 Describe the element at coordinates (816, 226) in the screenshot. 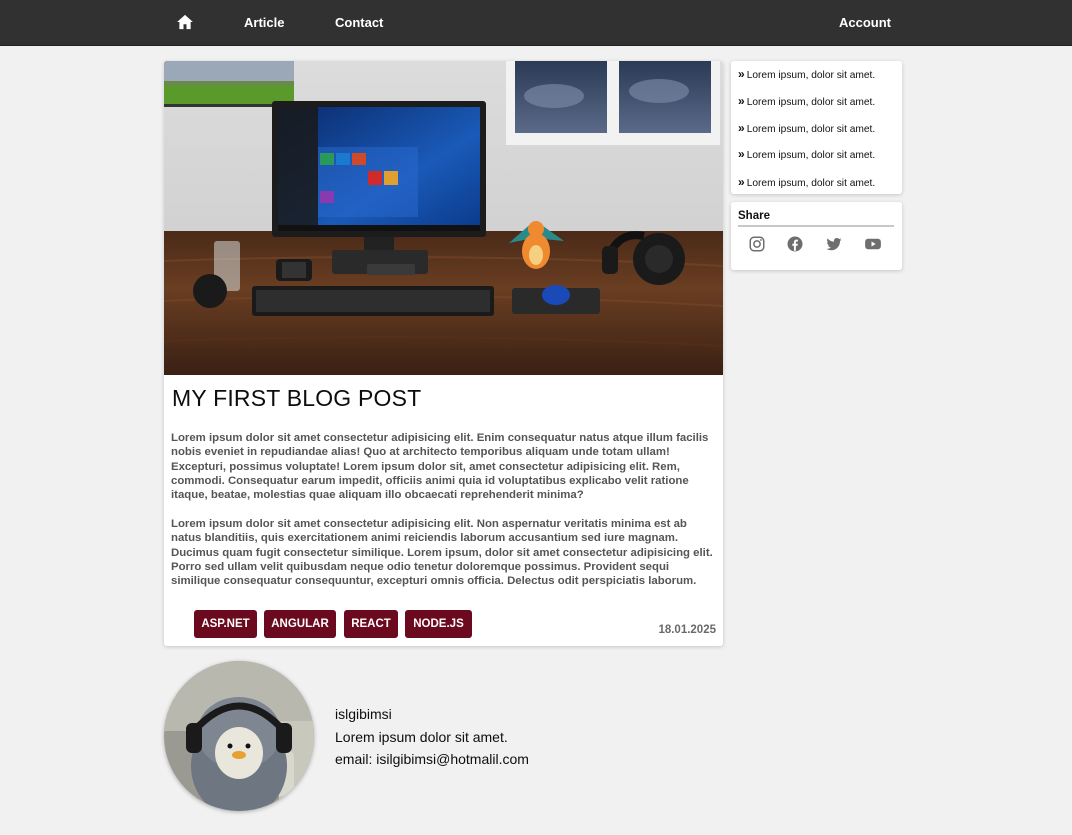

I see `share-divider` at that location.